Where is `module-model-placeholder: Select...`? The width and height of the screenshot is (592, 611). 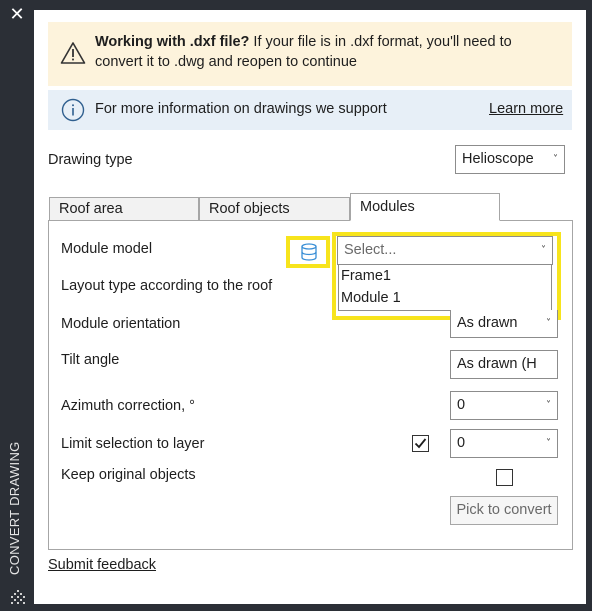 module-model-placeholder: Select... is located at coordinates (370, 250).